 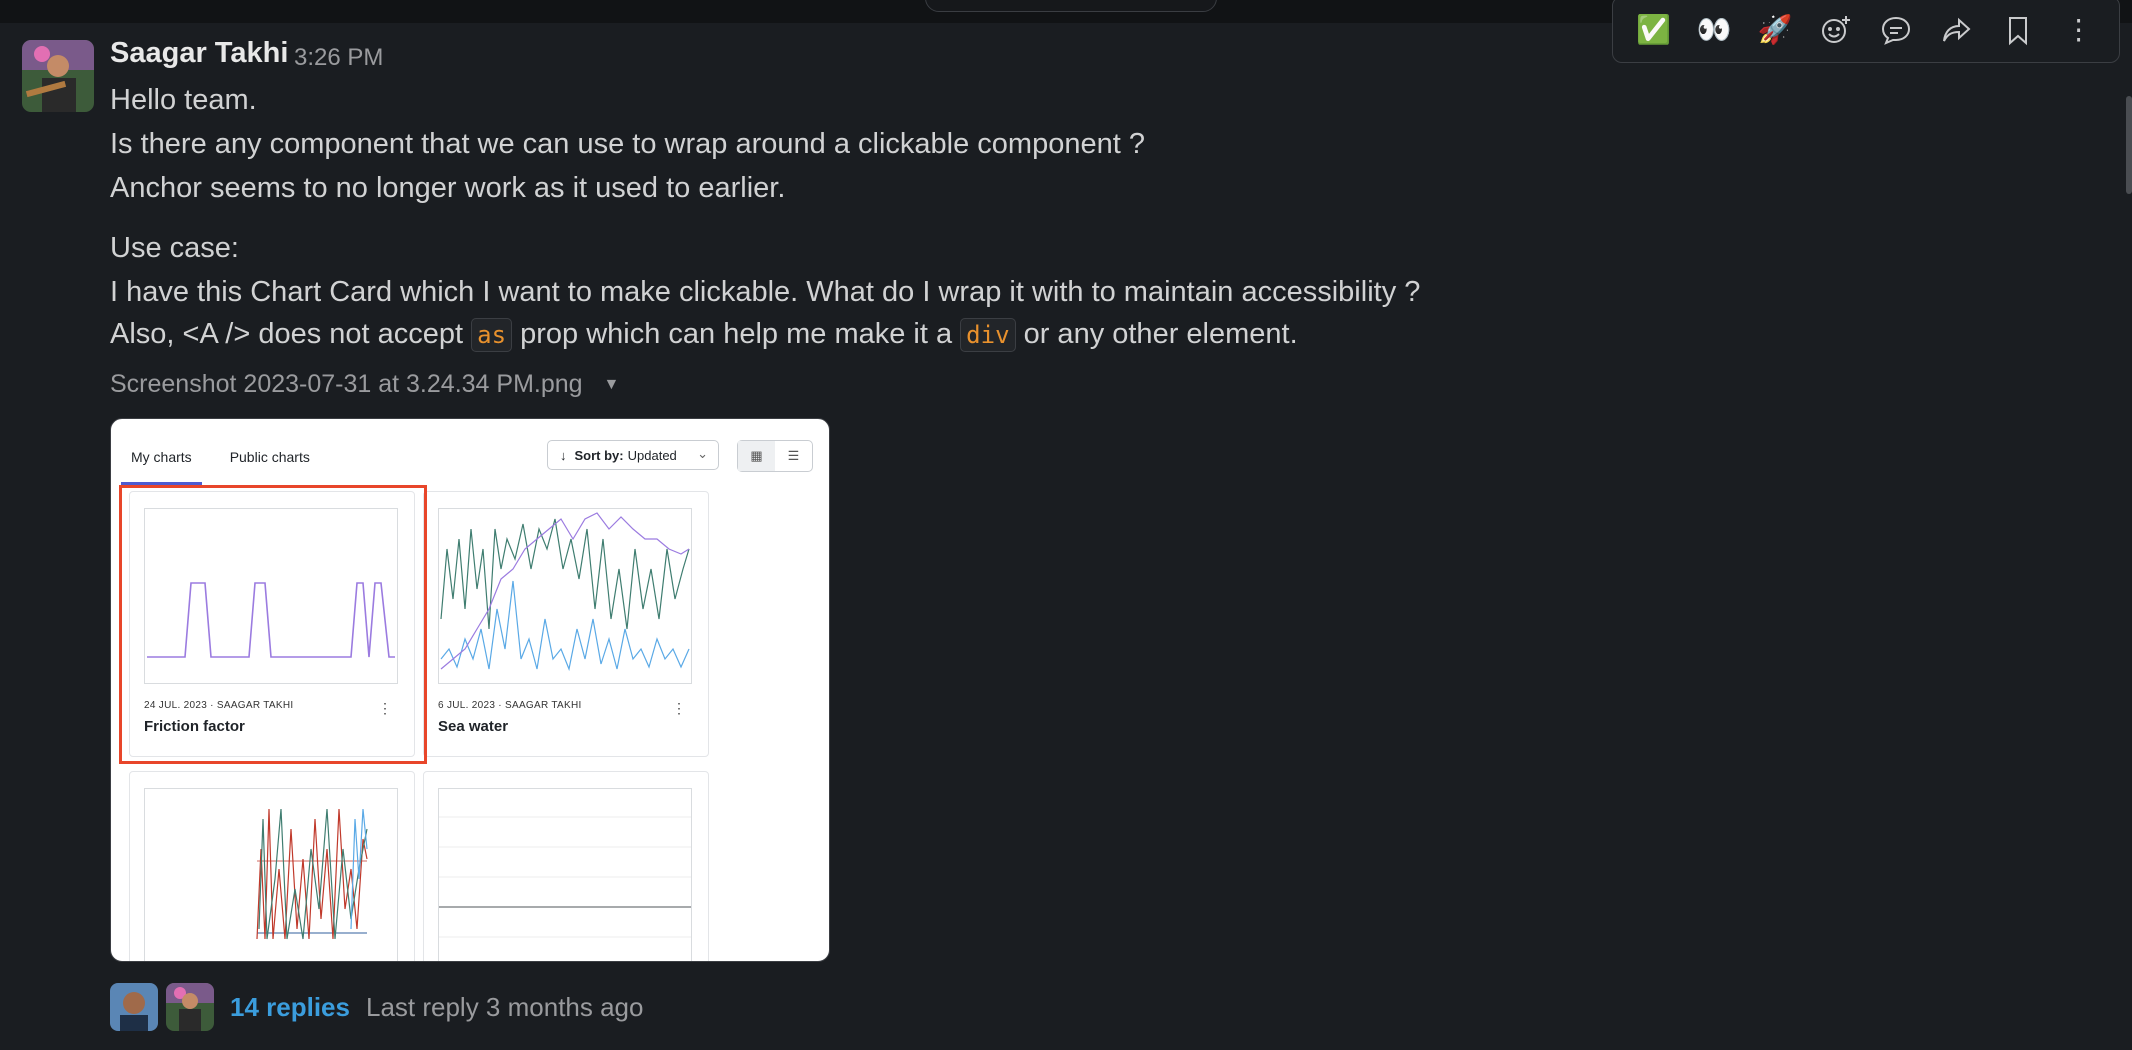 What do you see at coordinates (1714, 30) in the screenshot?
I see `eyes-reaction-icon: 👀` at bounding box center [1714, 30].